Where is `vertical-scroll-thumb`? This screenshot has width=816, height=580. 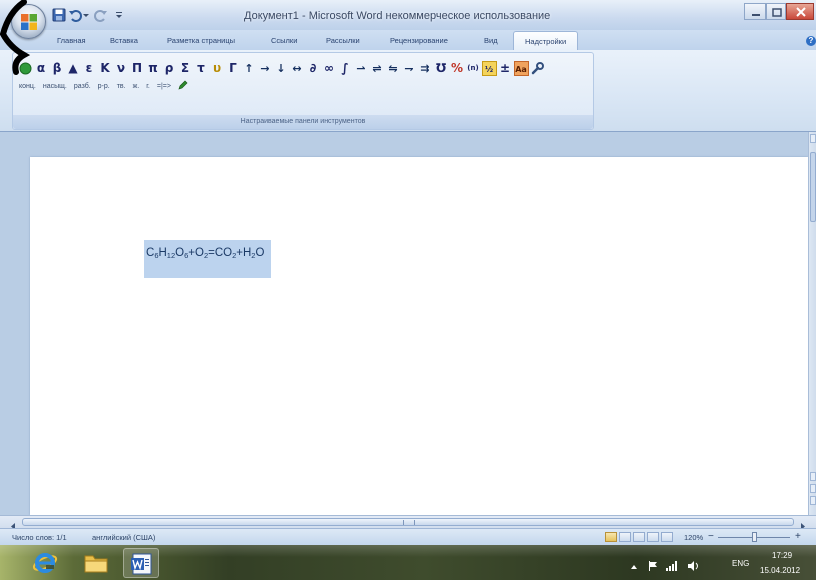 vertical-scroll-thumb is located at coordinates (813, 187).